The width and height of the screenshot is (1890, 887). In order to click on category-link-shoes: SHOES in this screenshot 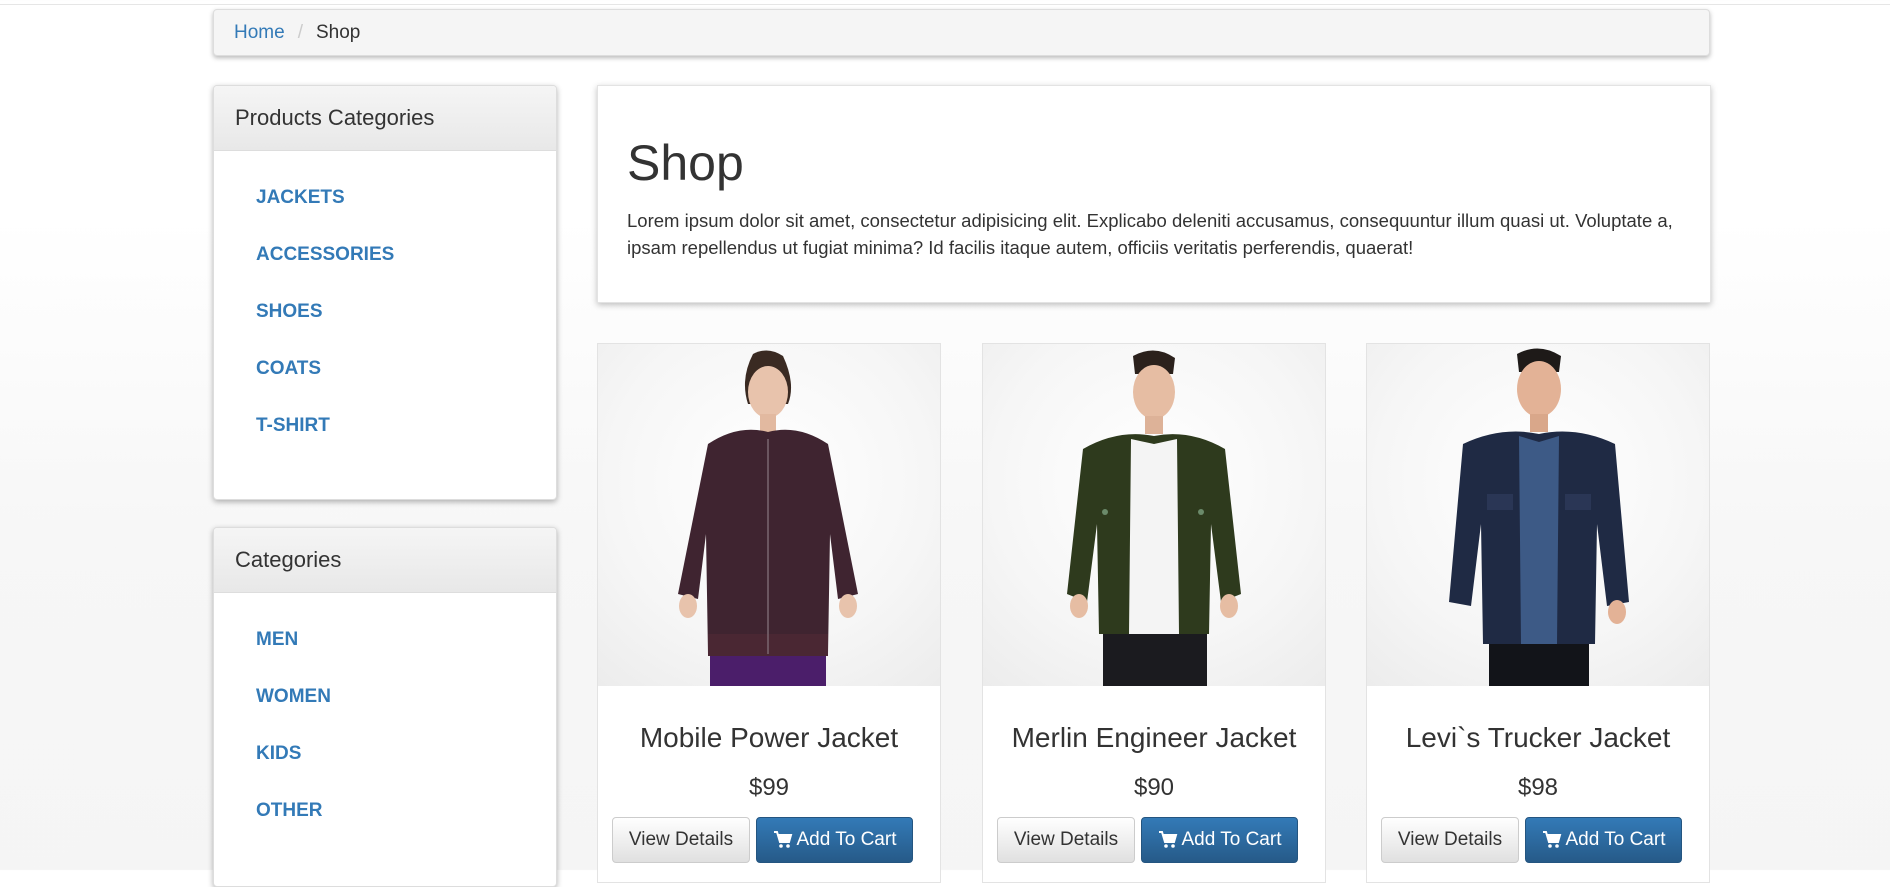, I will do `click(289, 312)`.